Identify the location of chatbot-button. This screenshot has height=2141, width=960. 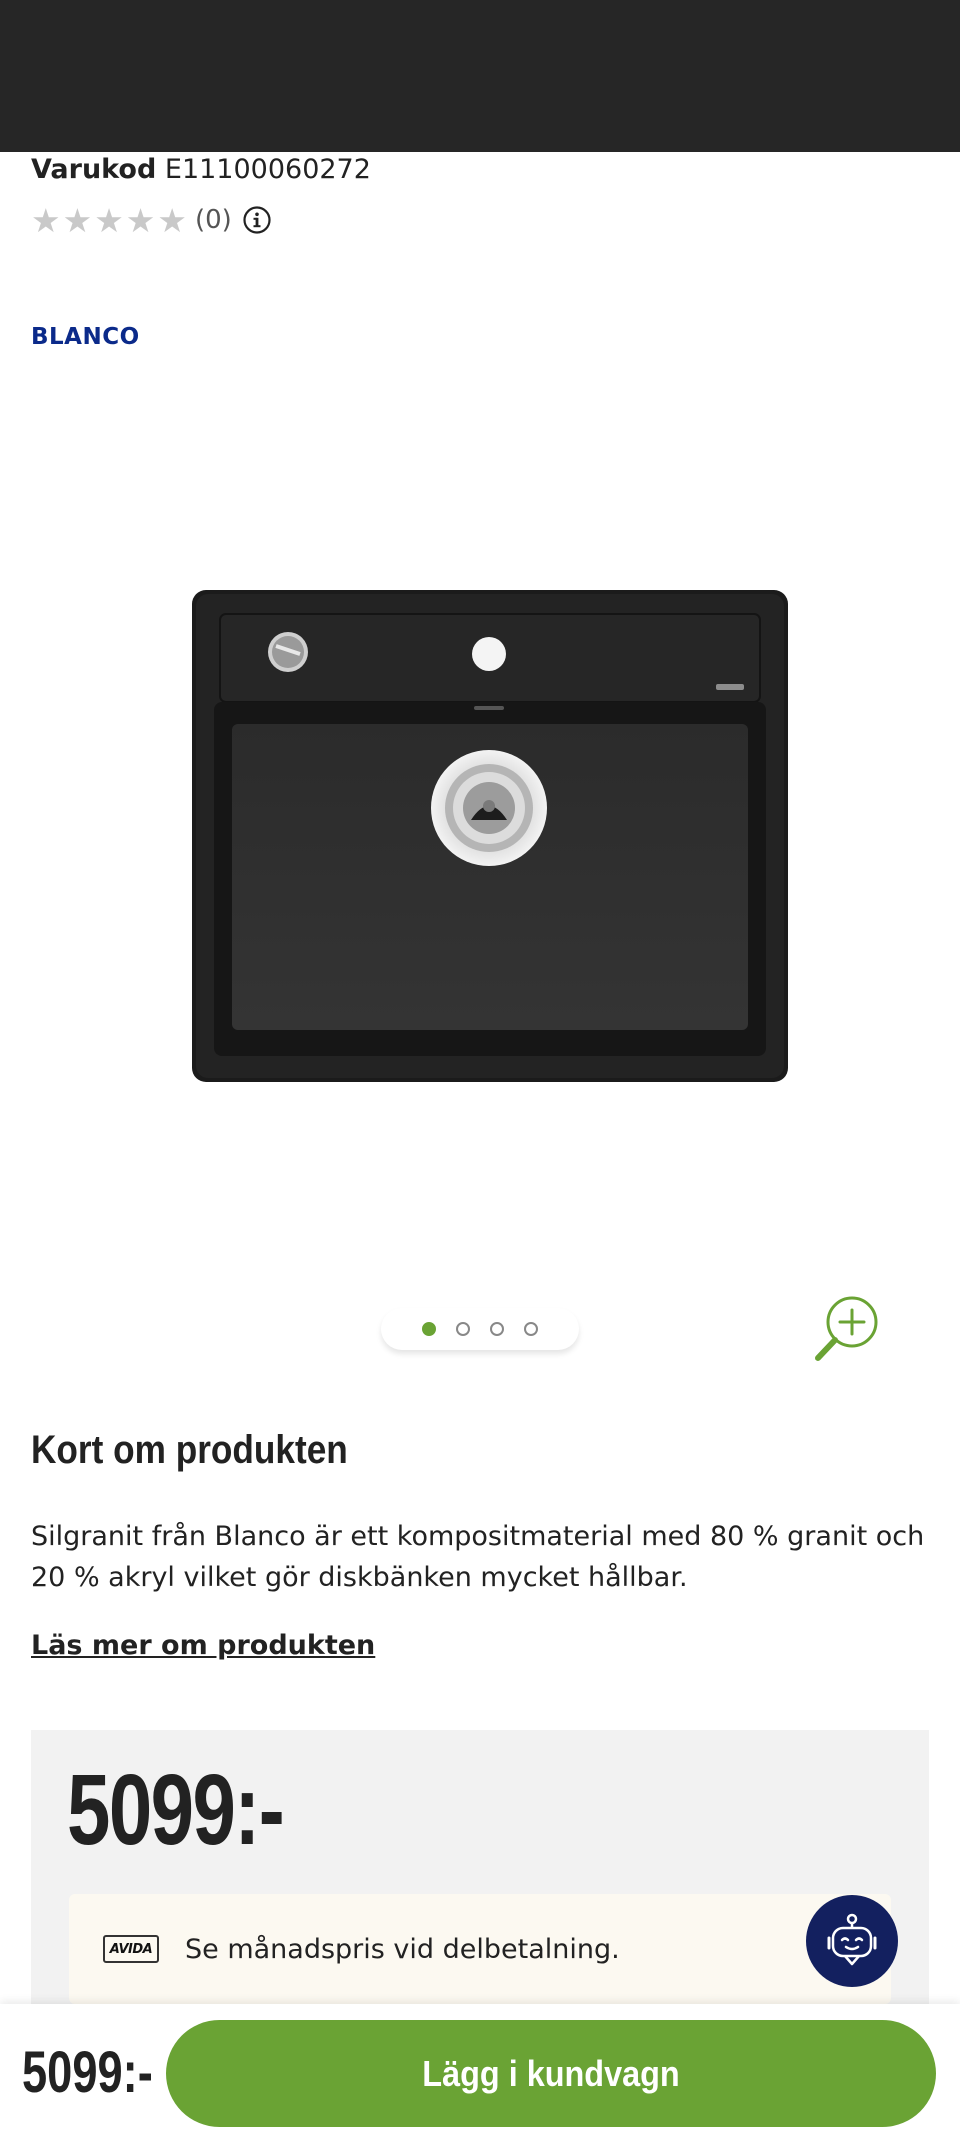
(852, 1941).